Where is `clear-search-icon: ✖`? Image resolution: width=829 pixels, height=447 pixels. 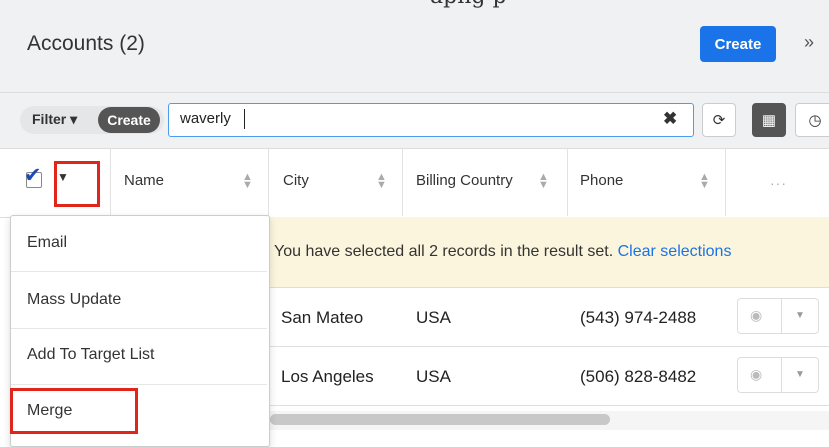 clear-search-icon: ✖ is located at coordinates (670, 119).